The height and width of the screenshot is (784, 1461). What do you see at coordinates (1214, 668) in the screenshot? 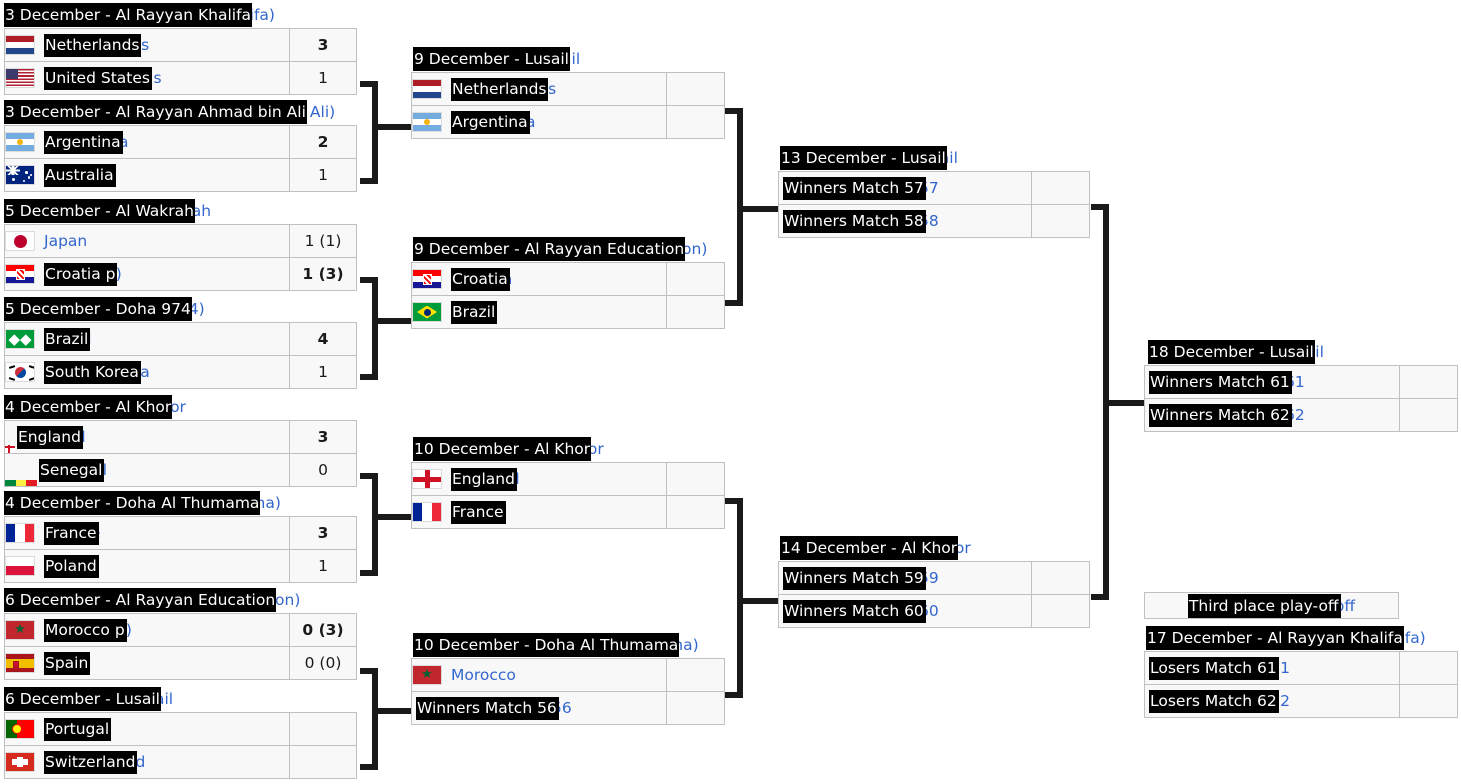
I see `team-name-selected: Losers Match 61` at bounding box center [1214, 668].